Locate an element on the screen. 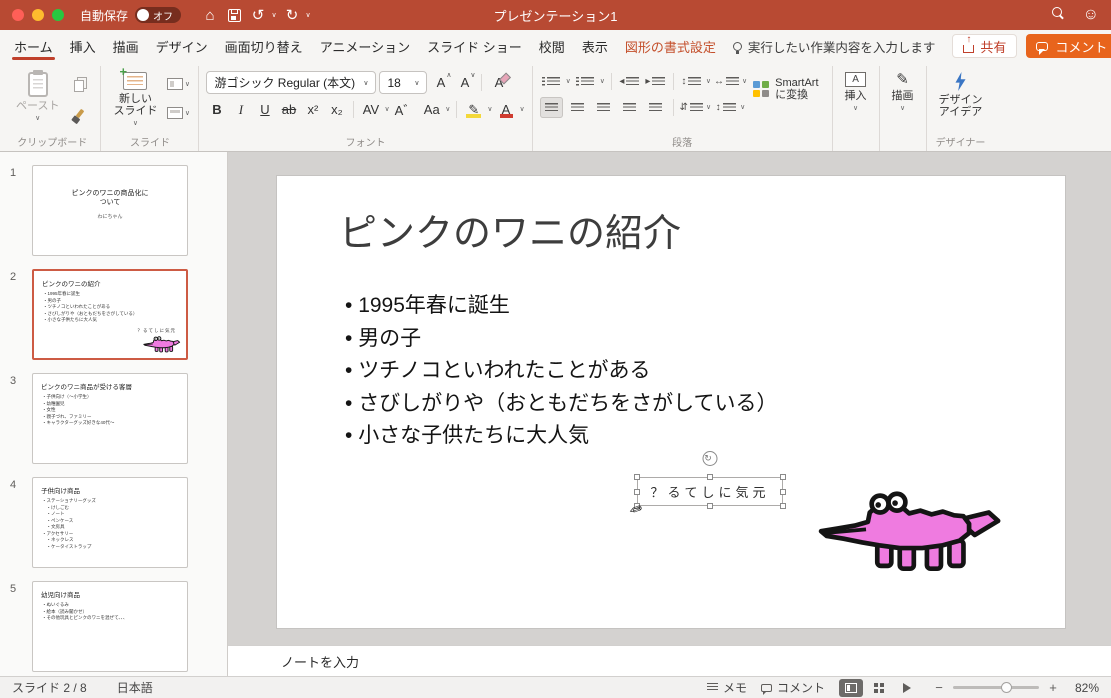 The width and height of the screenshot is (1111, 698). align-center-button is located at coordinates (577, 107).